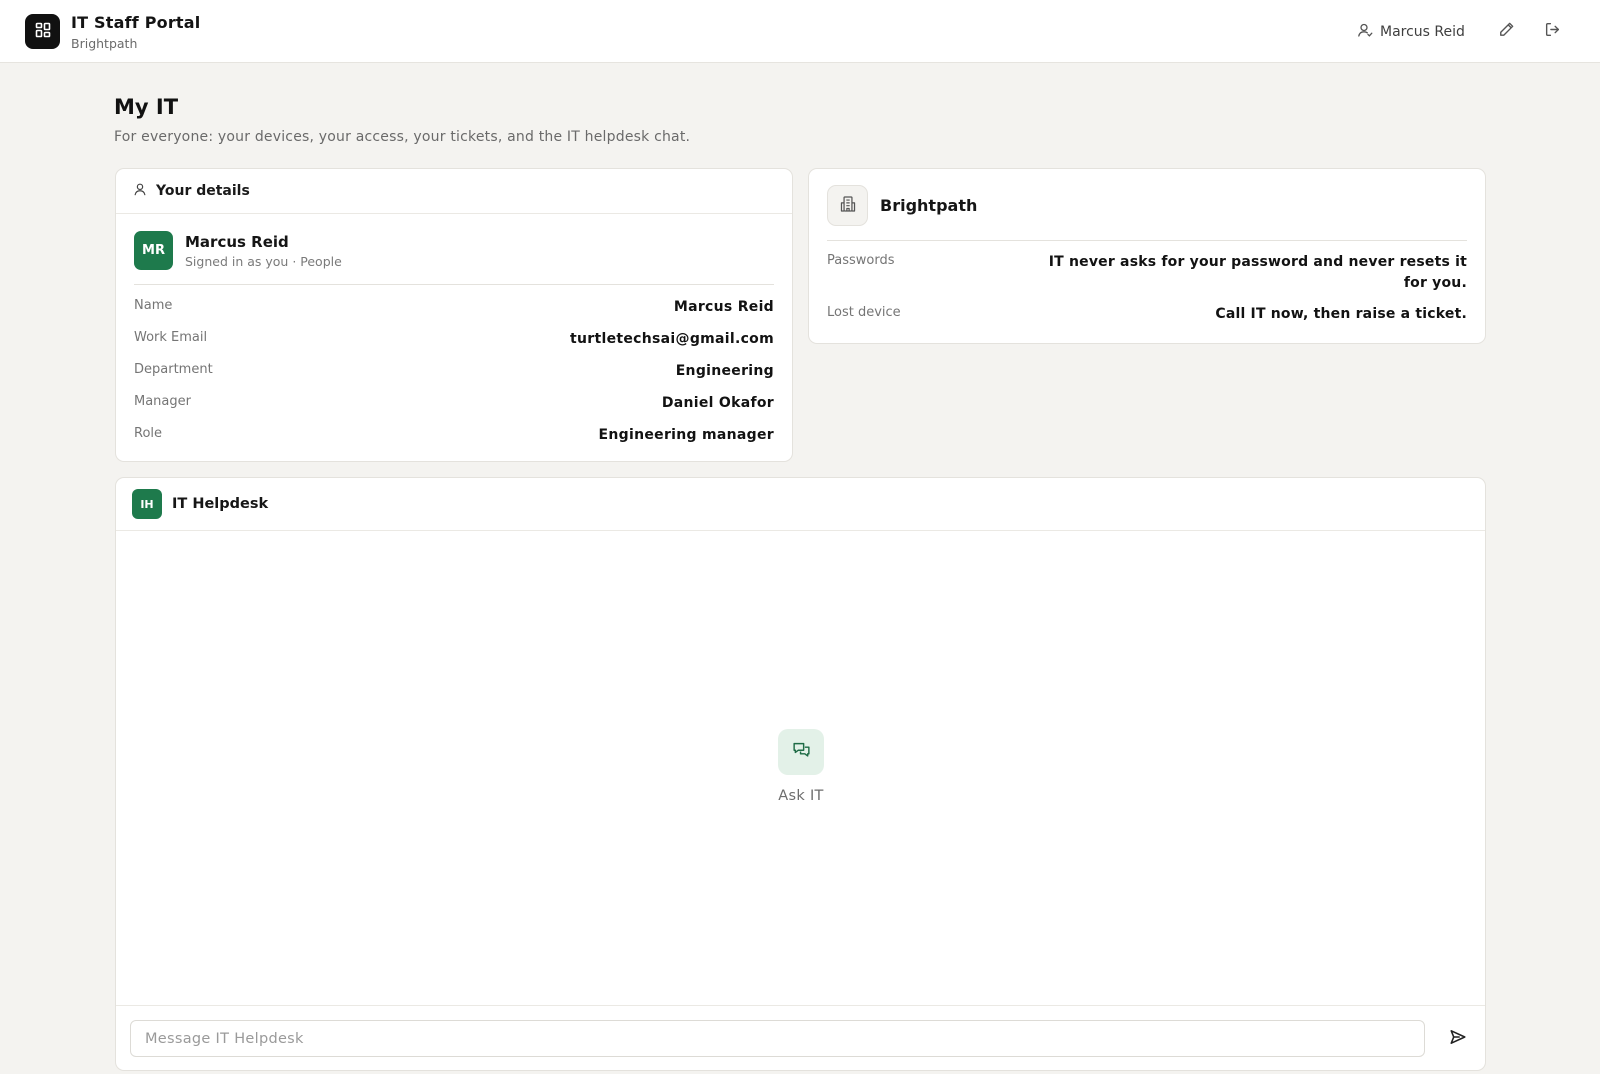 Image resolution: width=1600 pixels, height=1074 pixels. I want to click on detail-label: Manager, so click(162, 401).